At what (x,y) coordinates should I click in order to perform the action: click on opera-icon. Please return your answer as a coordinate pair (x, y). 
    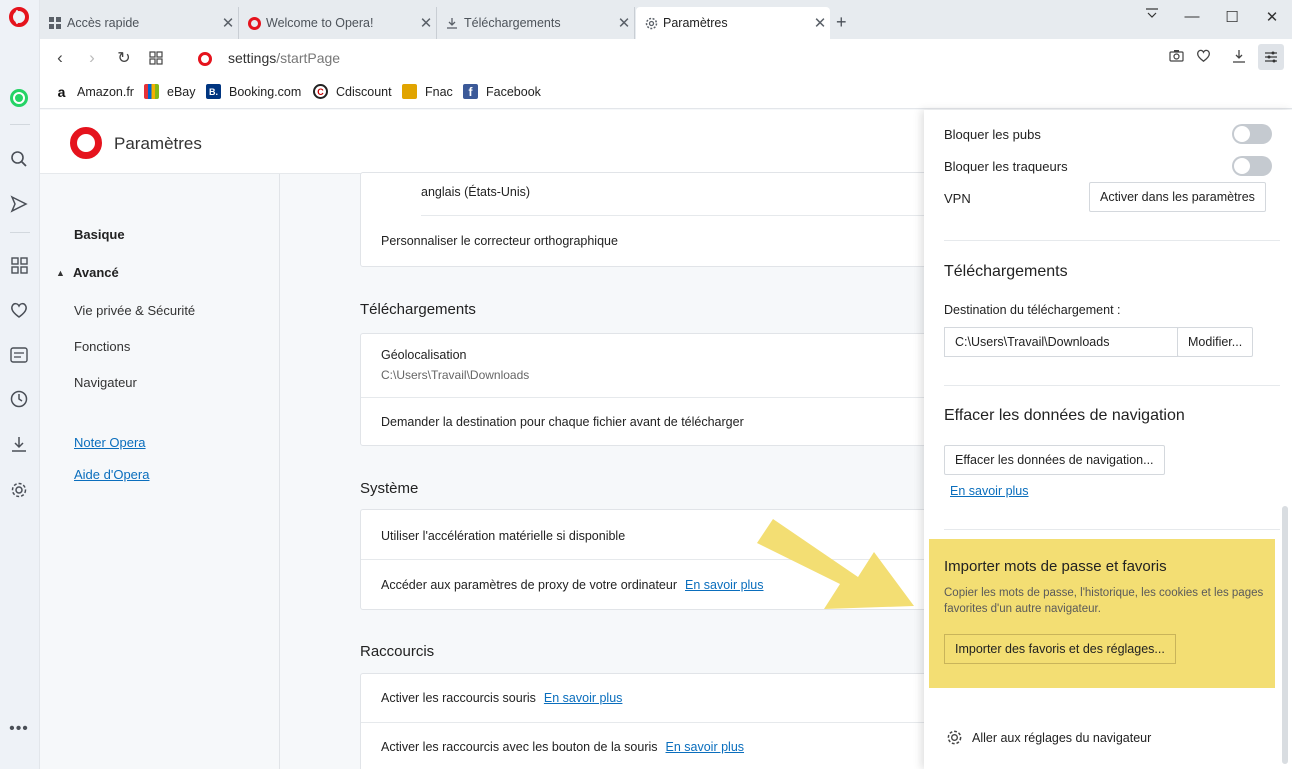
    Looking at the image, I should click on (205, 59).